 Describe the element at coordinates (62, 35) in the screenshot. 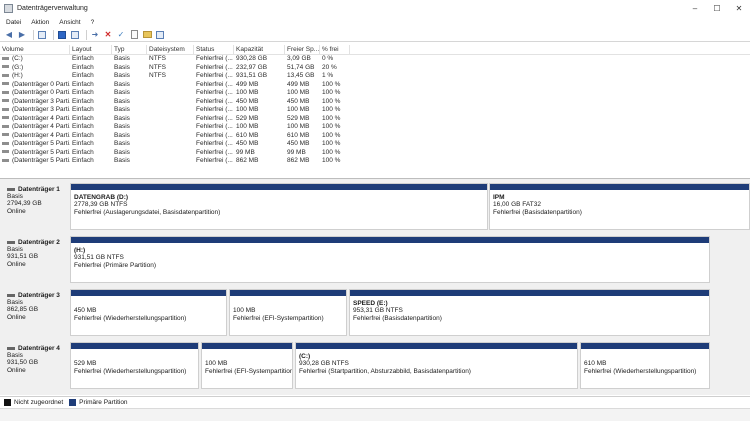

I see `help-icon` at that location.